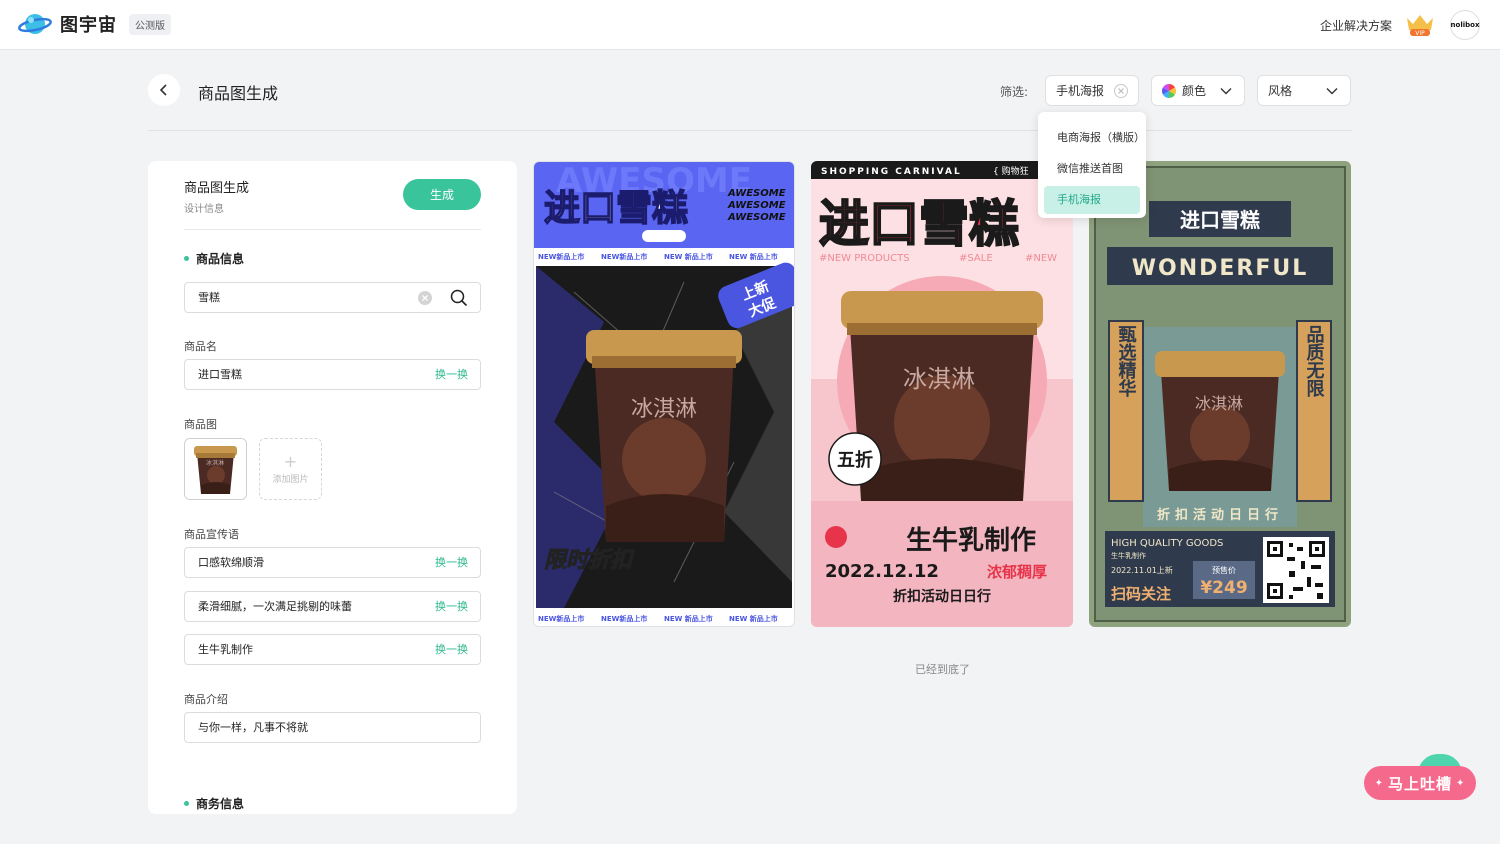  What do you see at coordinates (253, 727) in the screenshot?
I see `intro-value: 与你一样，凡事不将就` at bounding box center [253, 727].